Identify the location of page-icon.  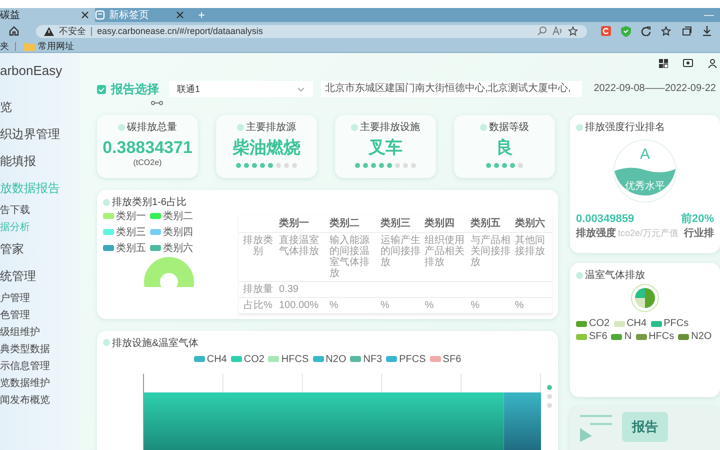
(100, 15).